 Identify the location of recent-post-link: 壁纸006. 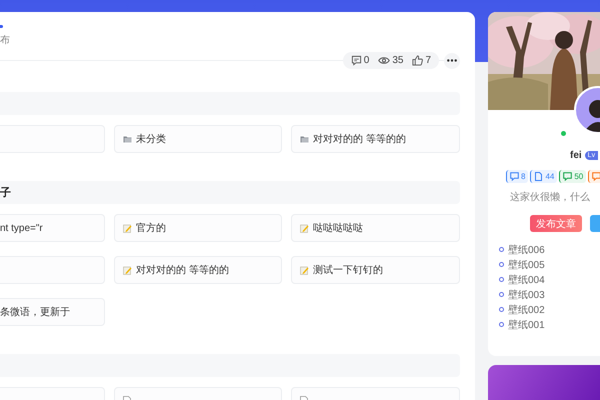
(526, 249).